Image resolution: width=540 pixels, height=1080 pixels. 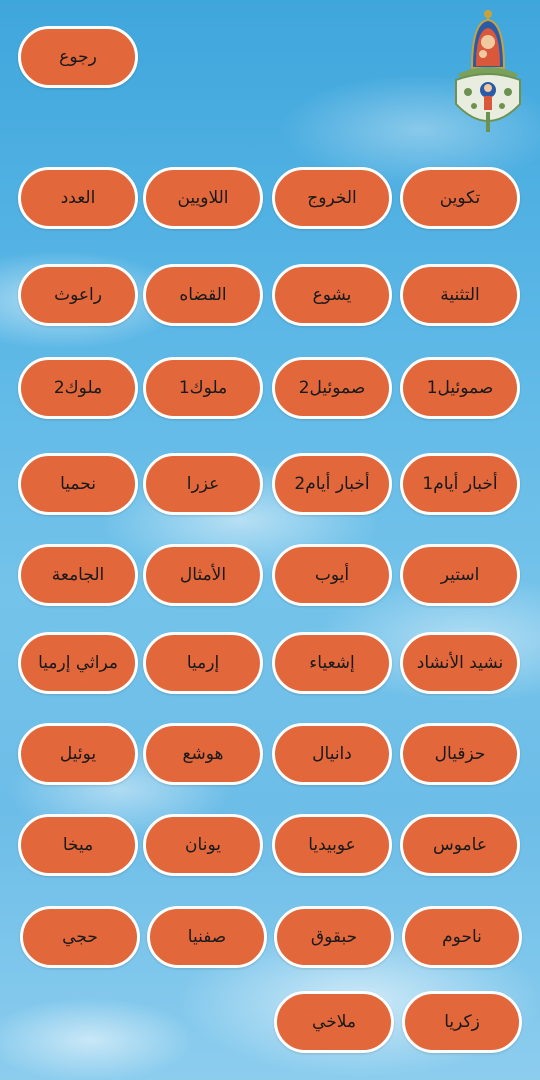 What do you see at coordinates (332, 575) in the screenshot?
I see `book-button: أيوب` at bounding box center [332, 575].